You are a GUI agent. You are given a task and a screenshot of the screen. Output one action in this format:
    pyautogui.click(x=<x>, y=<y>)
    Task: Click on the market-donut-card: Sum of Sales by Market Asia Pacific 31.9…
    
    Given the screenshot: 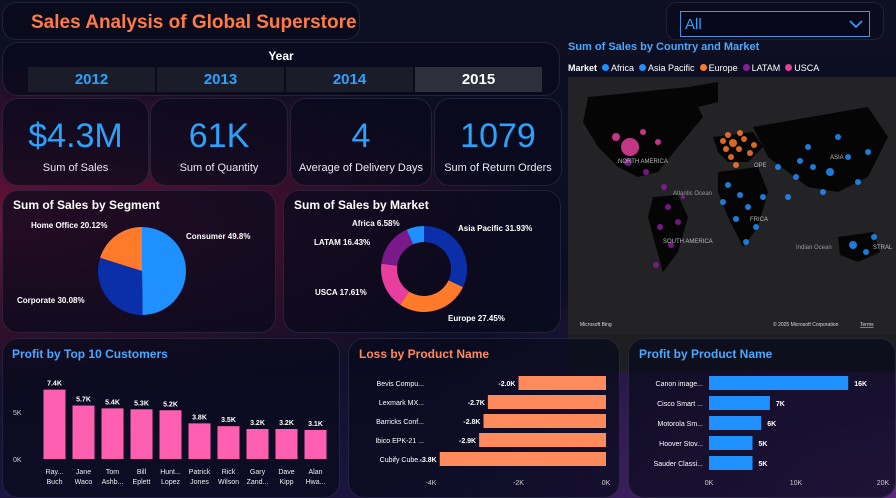 What is the action you would take?
    pyautogui.click(x=422, y=261)
    